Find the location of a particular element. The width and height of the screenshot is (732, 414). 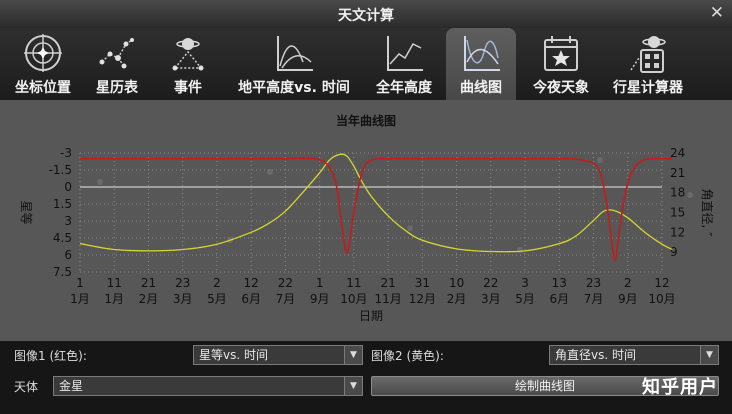

tab-planet-calculator: 行星计算器 is located at coordinates (648, 64).